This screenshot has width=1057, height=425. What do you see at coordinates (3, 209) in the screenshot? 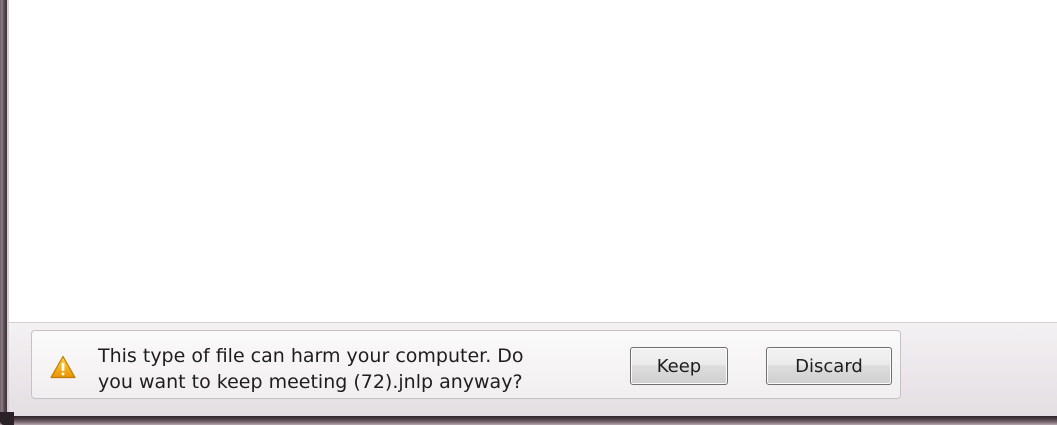
I see `window-frame-left` at bounding box center [3, 209].